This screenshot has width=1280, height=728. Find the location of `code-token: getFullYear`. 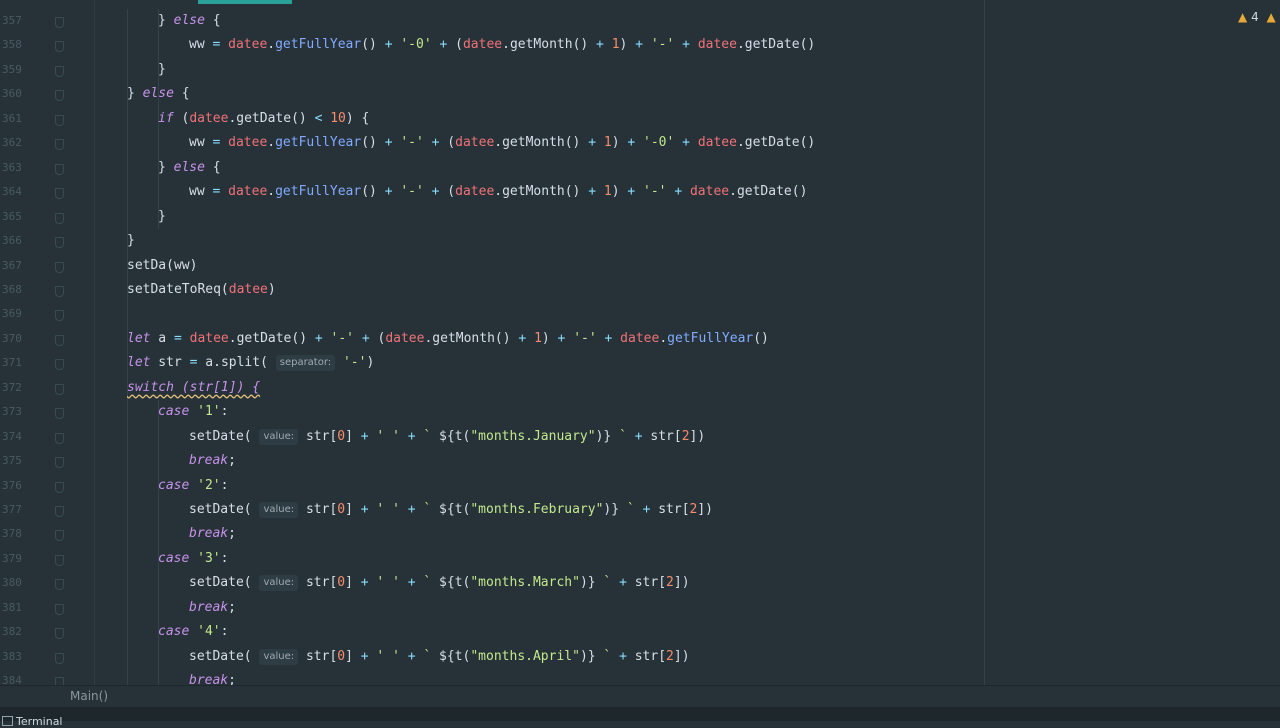

code-token: getFullYear is located at coordinates (318, 143).